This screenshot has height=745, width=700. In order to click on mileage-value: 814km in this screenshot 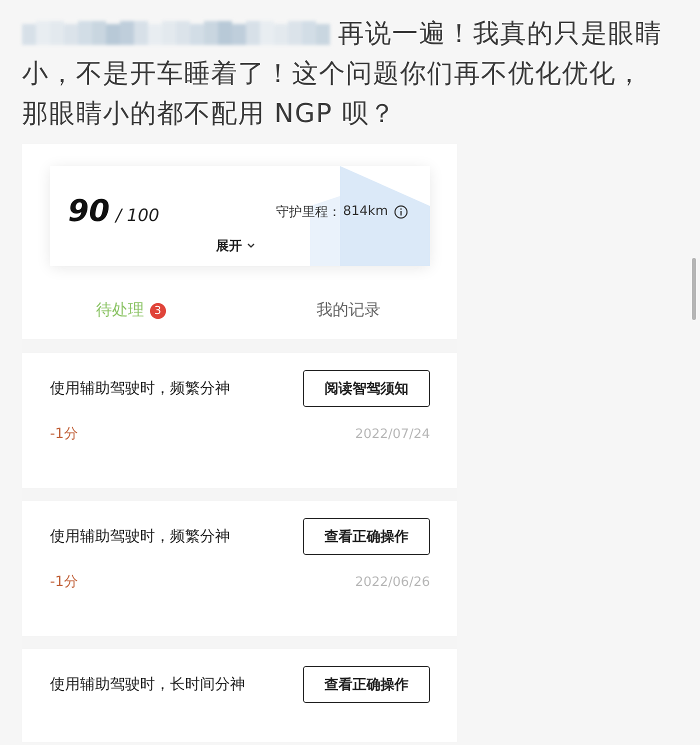, I will do `click(365, 211)`.